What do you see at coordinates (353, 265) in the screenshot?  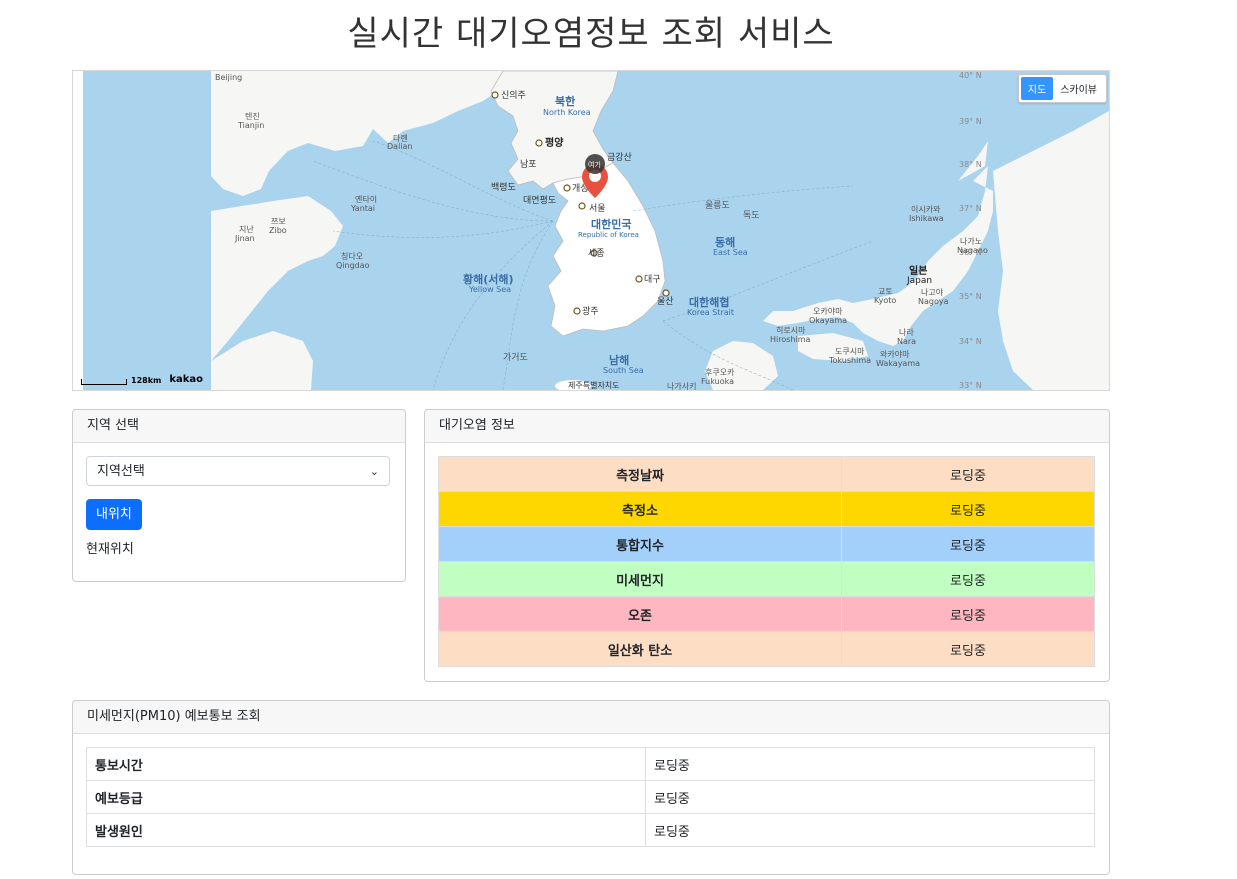 I see `label-qingdao-en: Qingdao` at bounding box center [353, 265].